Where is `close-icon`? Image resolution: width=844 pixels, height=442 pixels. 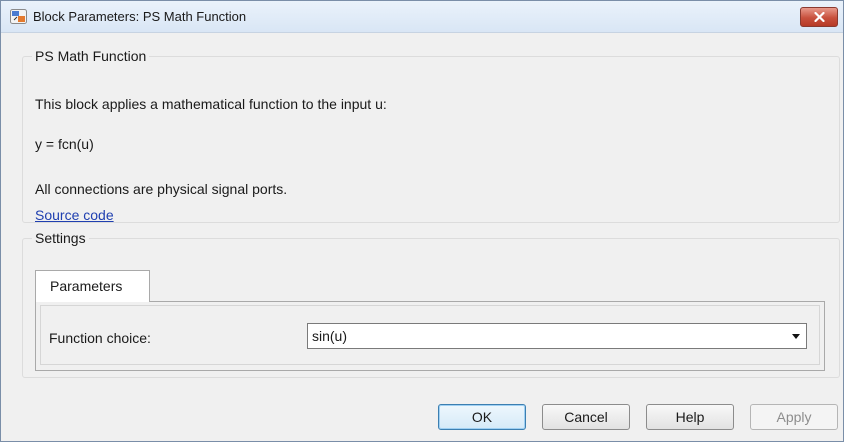
close-icon is located at coordinates (819, 17).